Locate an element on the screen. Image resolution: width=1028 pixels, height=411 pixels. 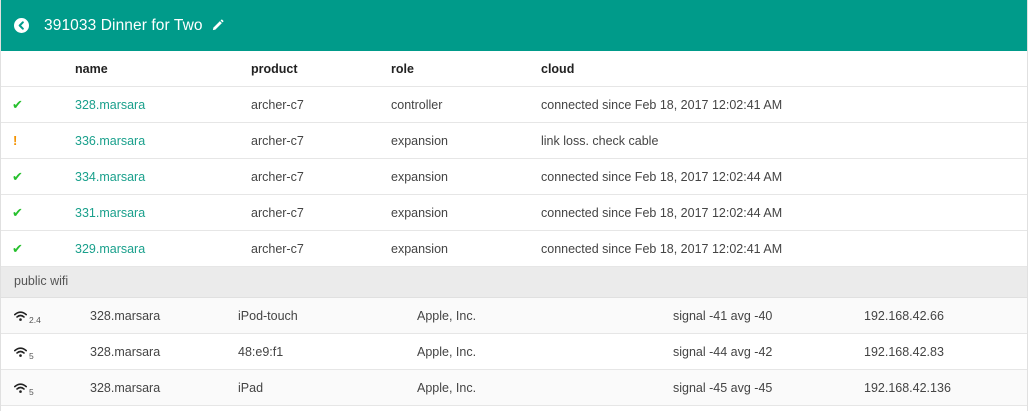
pencil-icon is located at coordinates (217, 25).